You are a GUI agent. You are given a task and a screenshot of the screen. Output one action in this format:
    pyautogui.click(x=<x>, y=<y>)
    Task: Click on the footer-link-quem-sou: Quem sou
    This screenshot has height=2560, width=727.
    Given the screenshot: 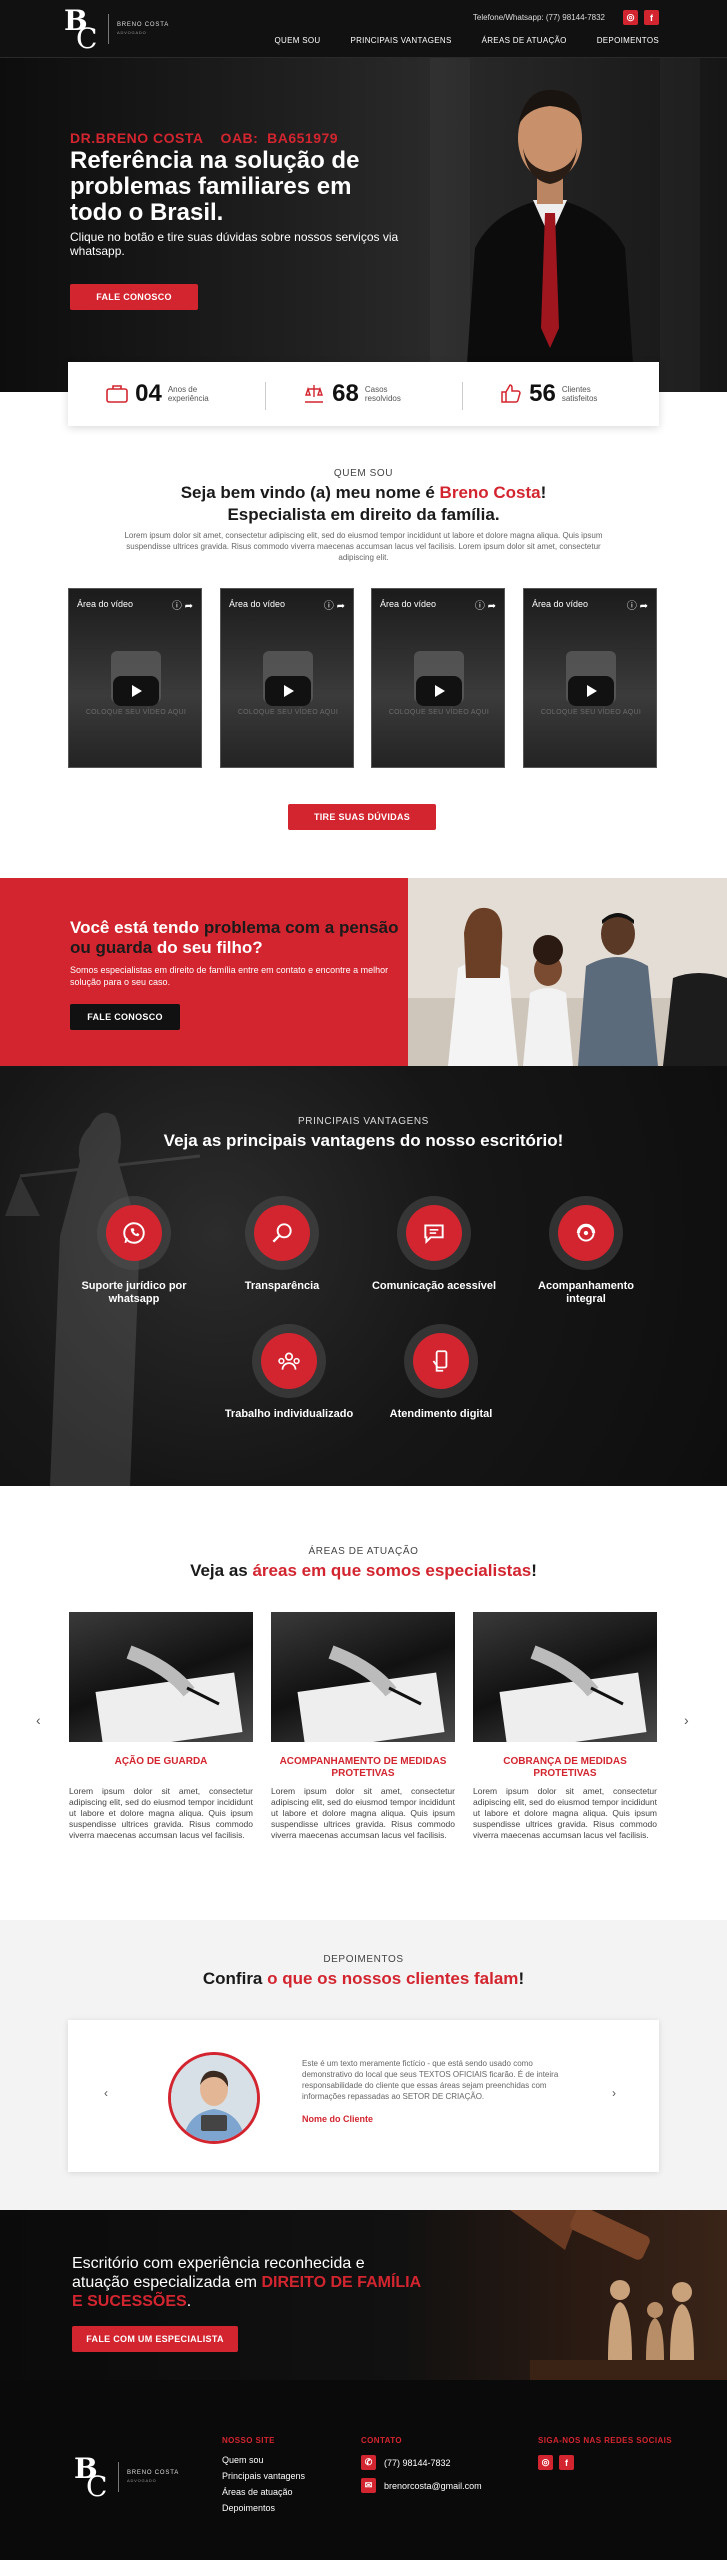 What is the action you would take?
    pyautogui.click(x=263, y=2460)
    